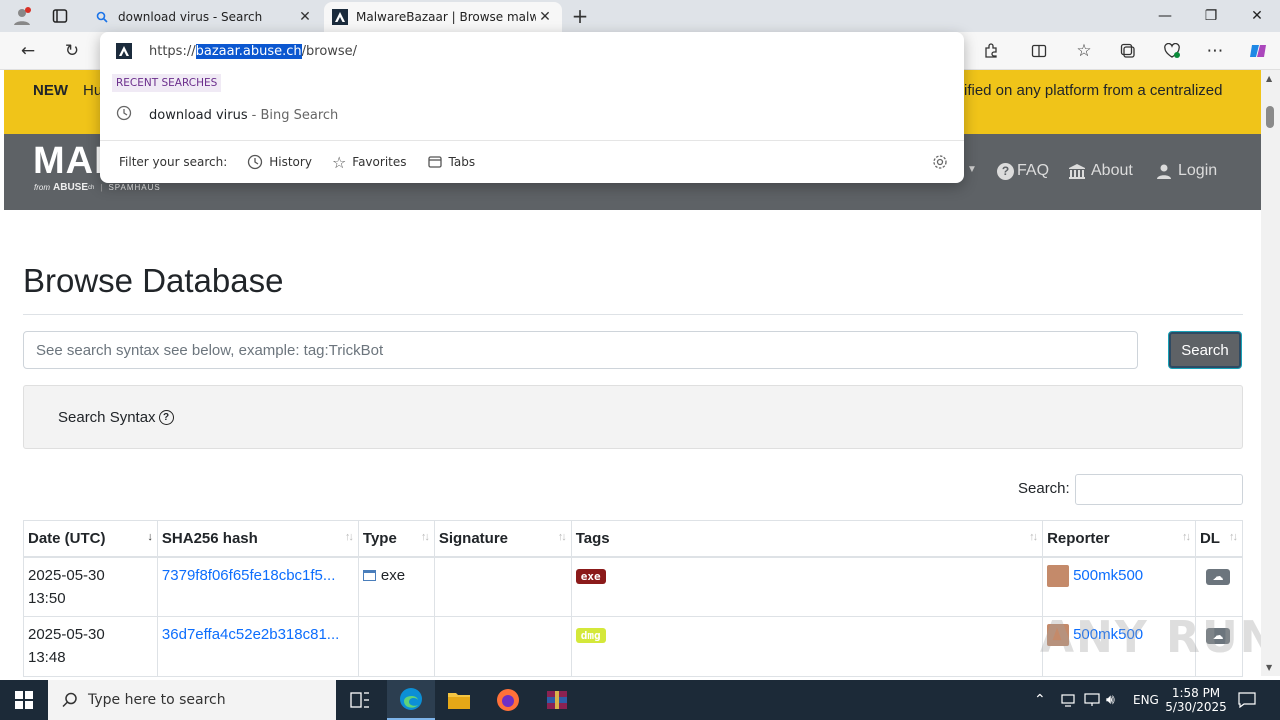 The height and width of the screenshot is (720, 1280). What do you see at coordinates (502, 539) in the screenshot?
I see `column-header-signature: Signature ↑↓` at bounding box center [502, 539].